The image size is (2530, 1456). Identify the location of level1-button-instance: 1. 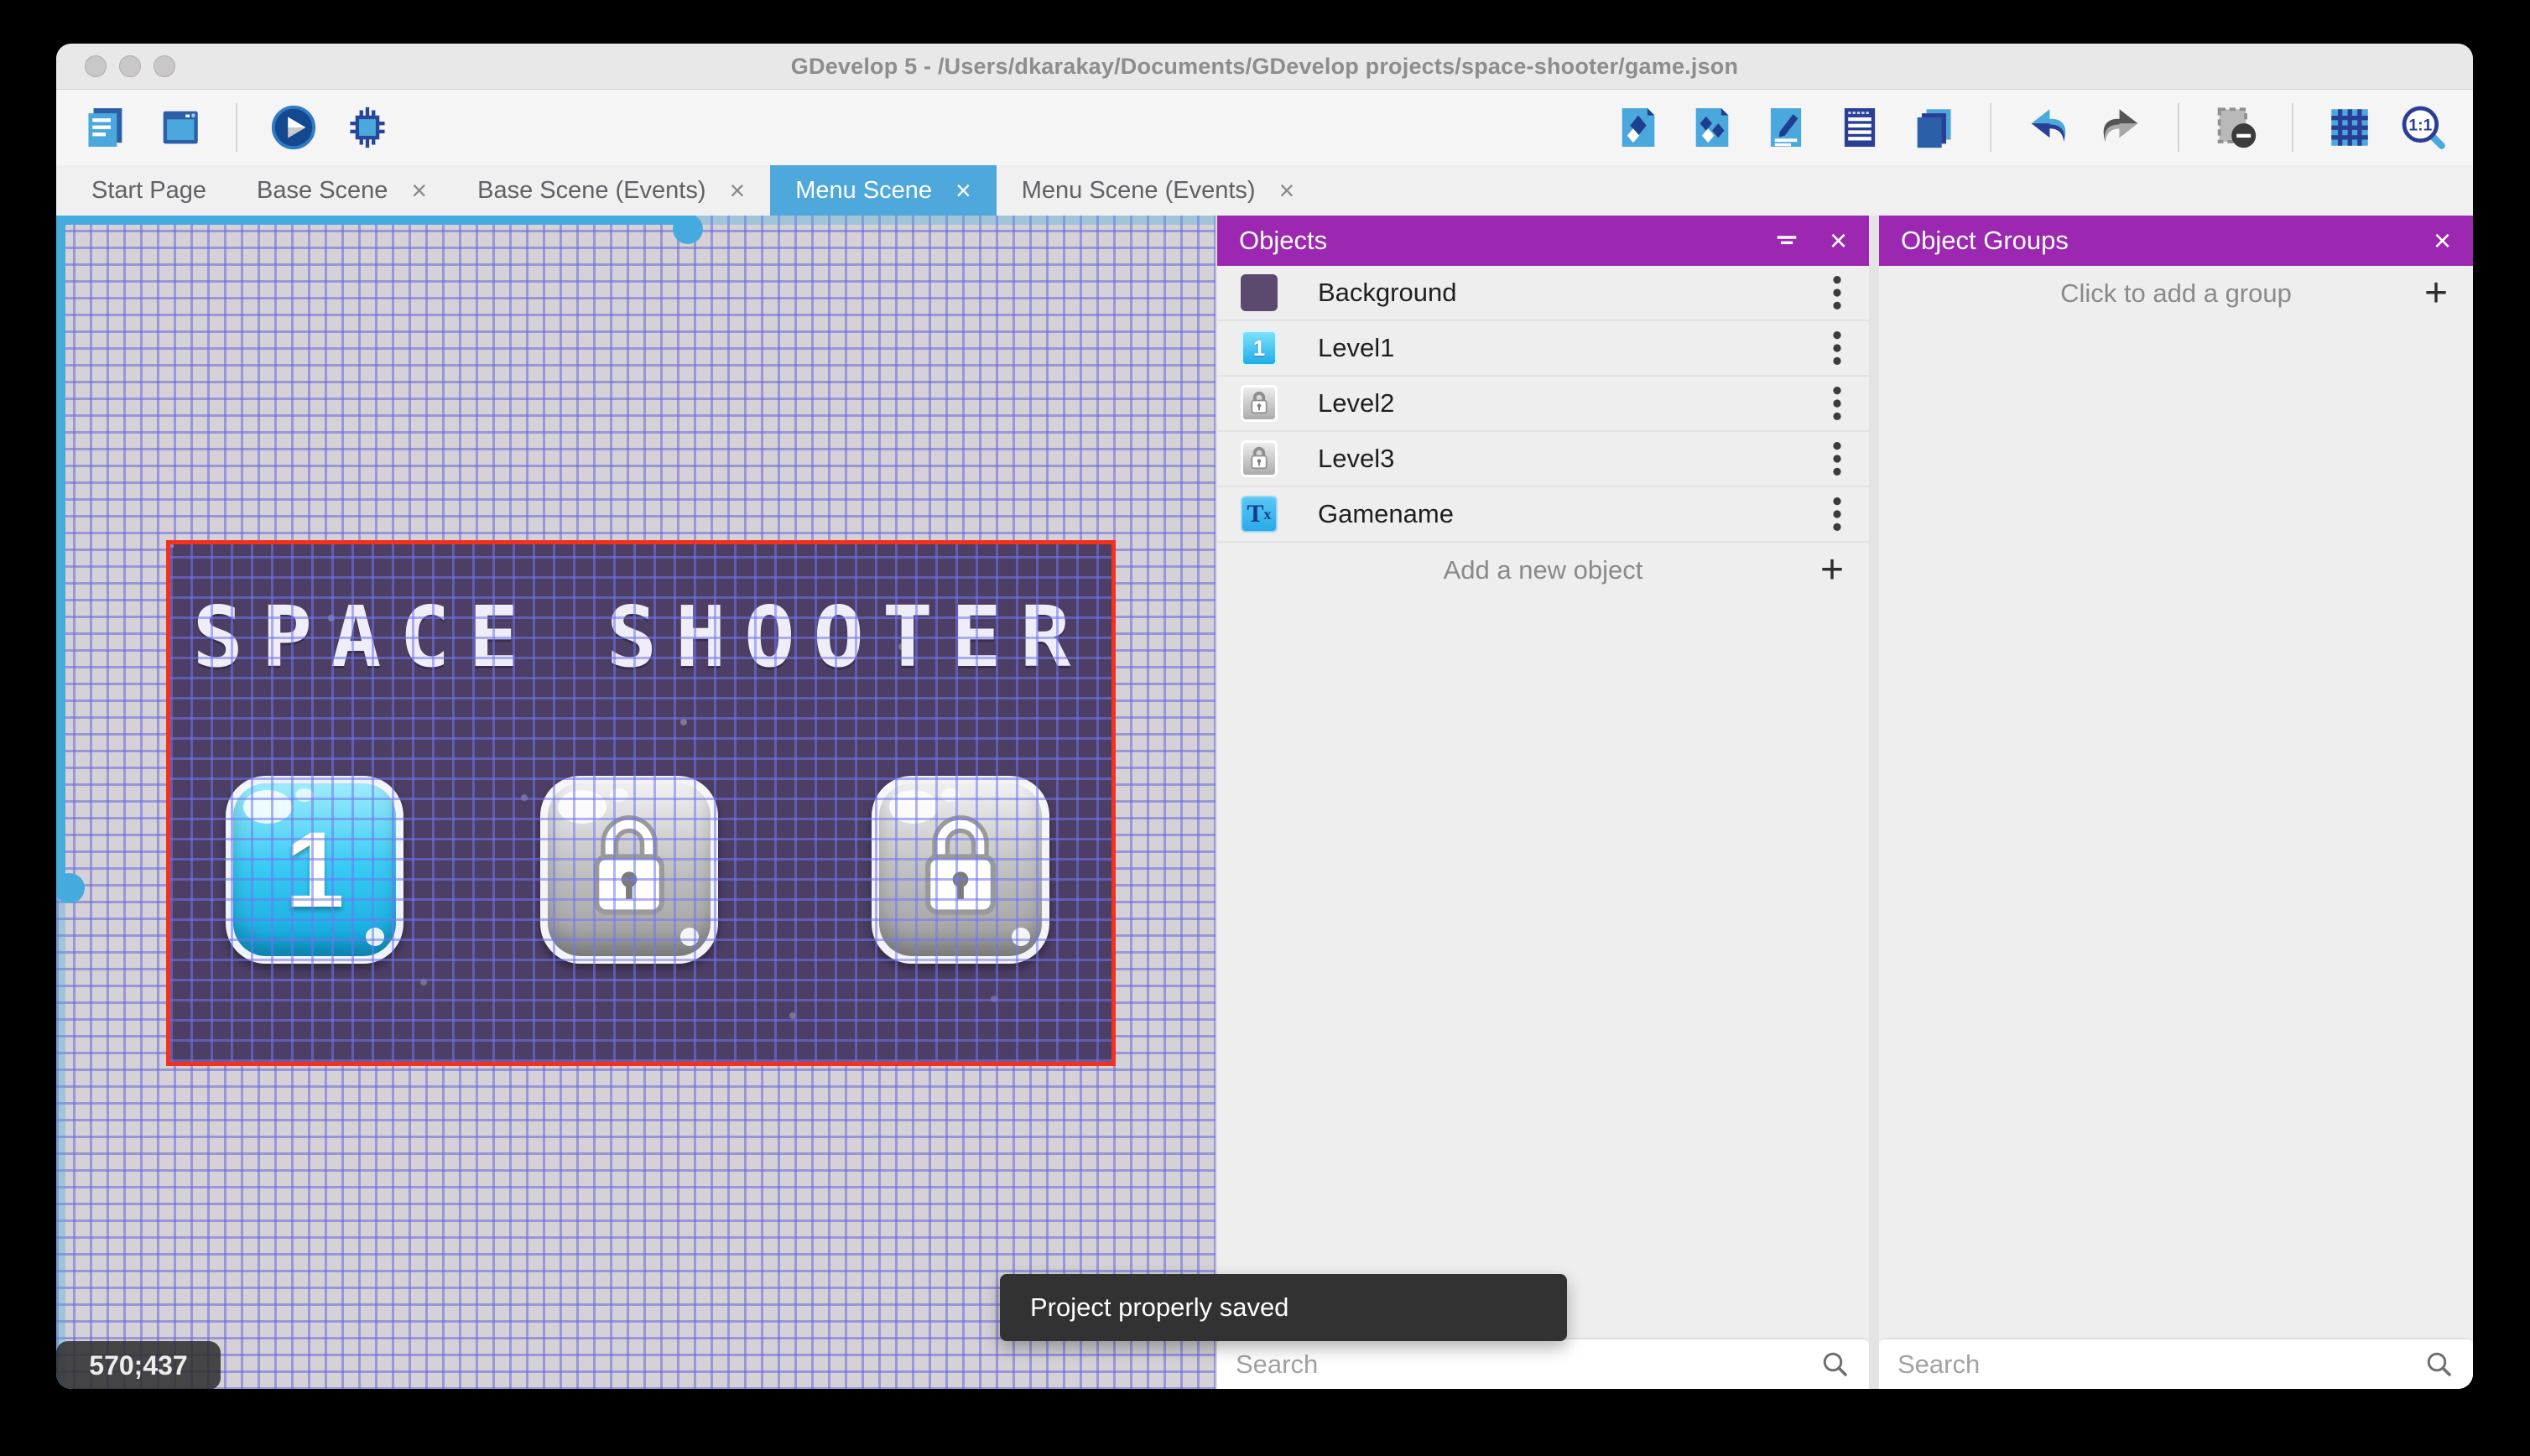
(314, 870).